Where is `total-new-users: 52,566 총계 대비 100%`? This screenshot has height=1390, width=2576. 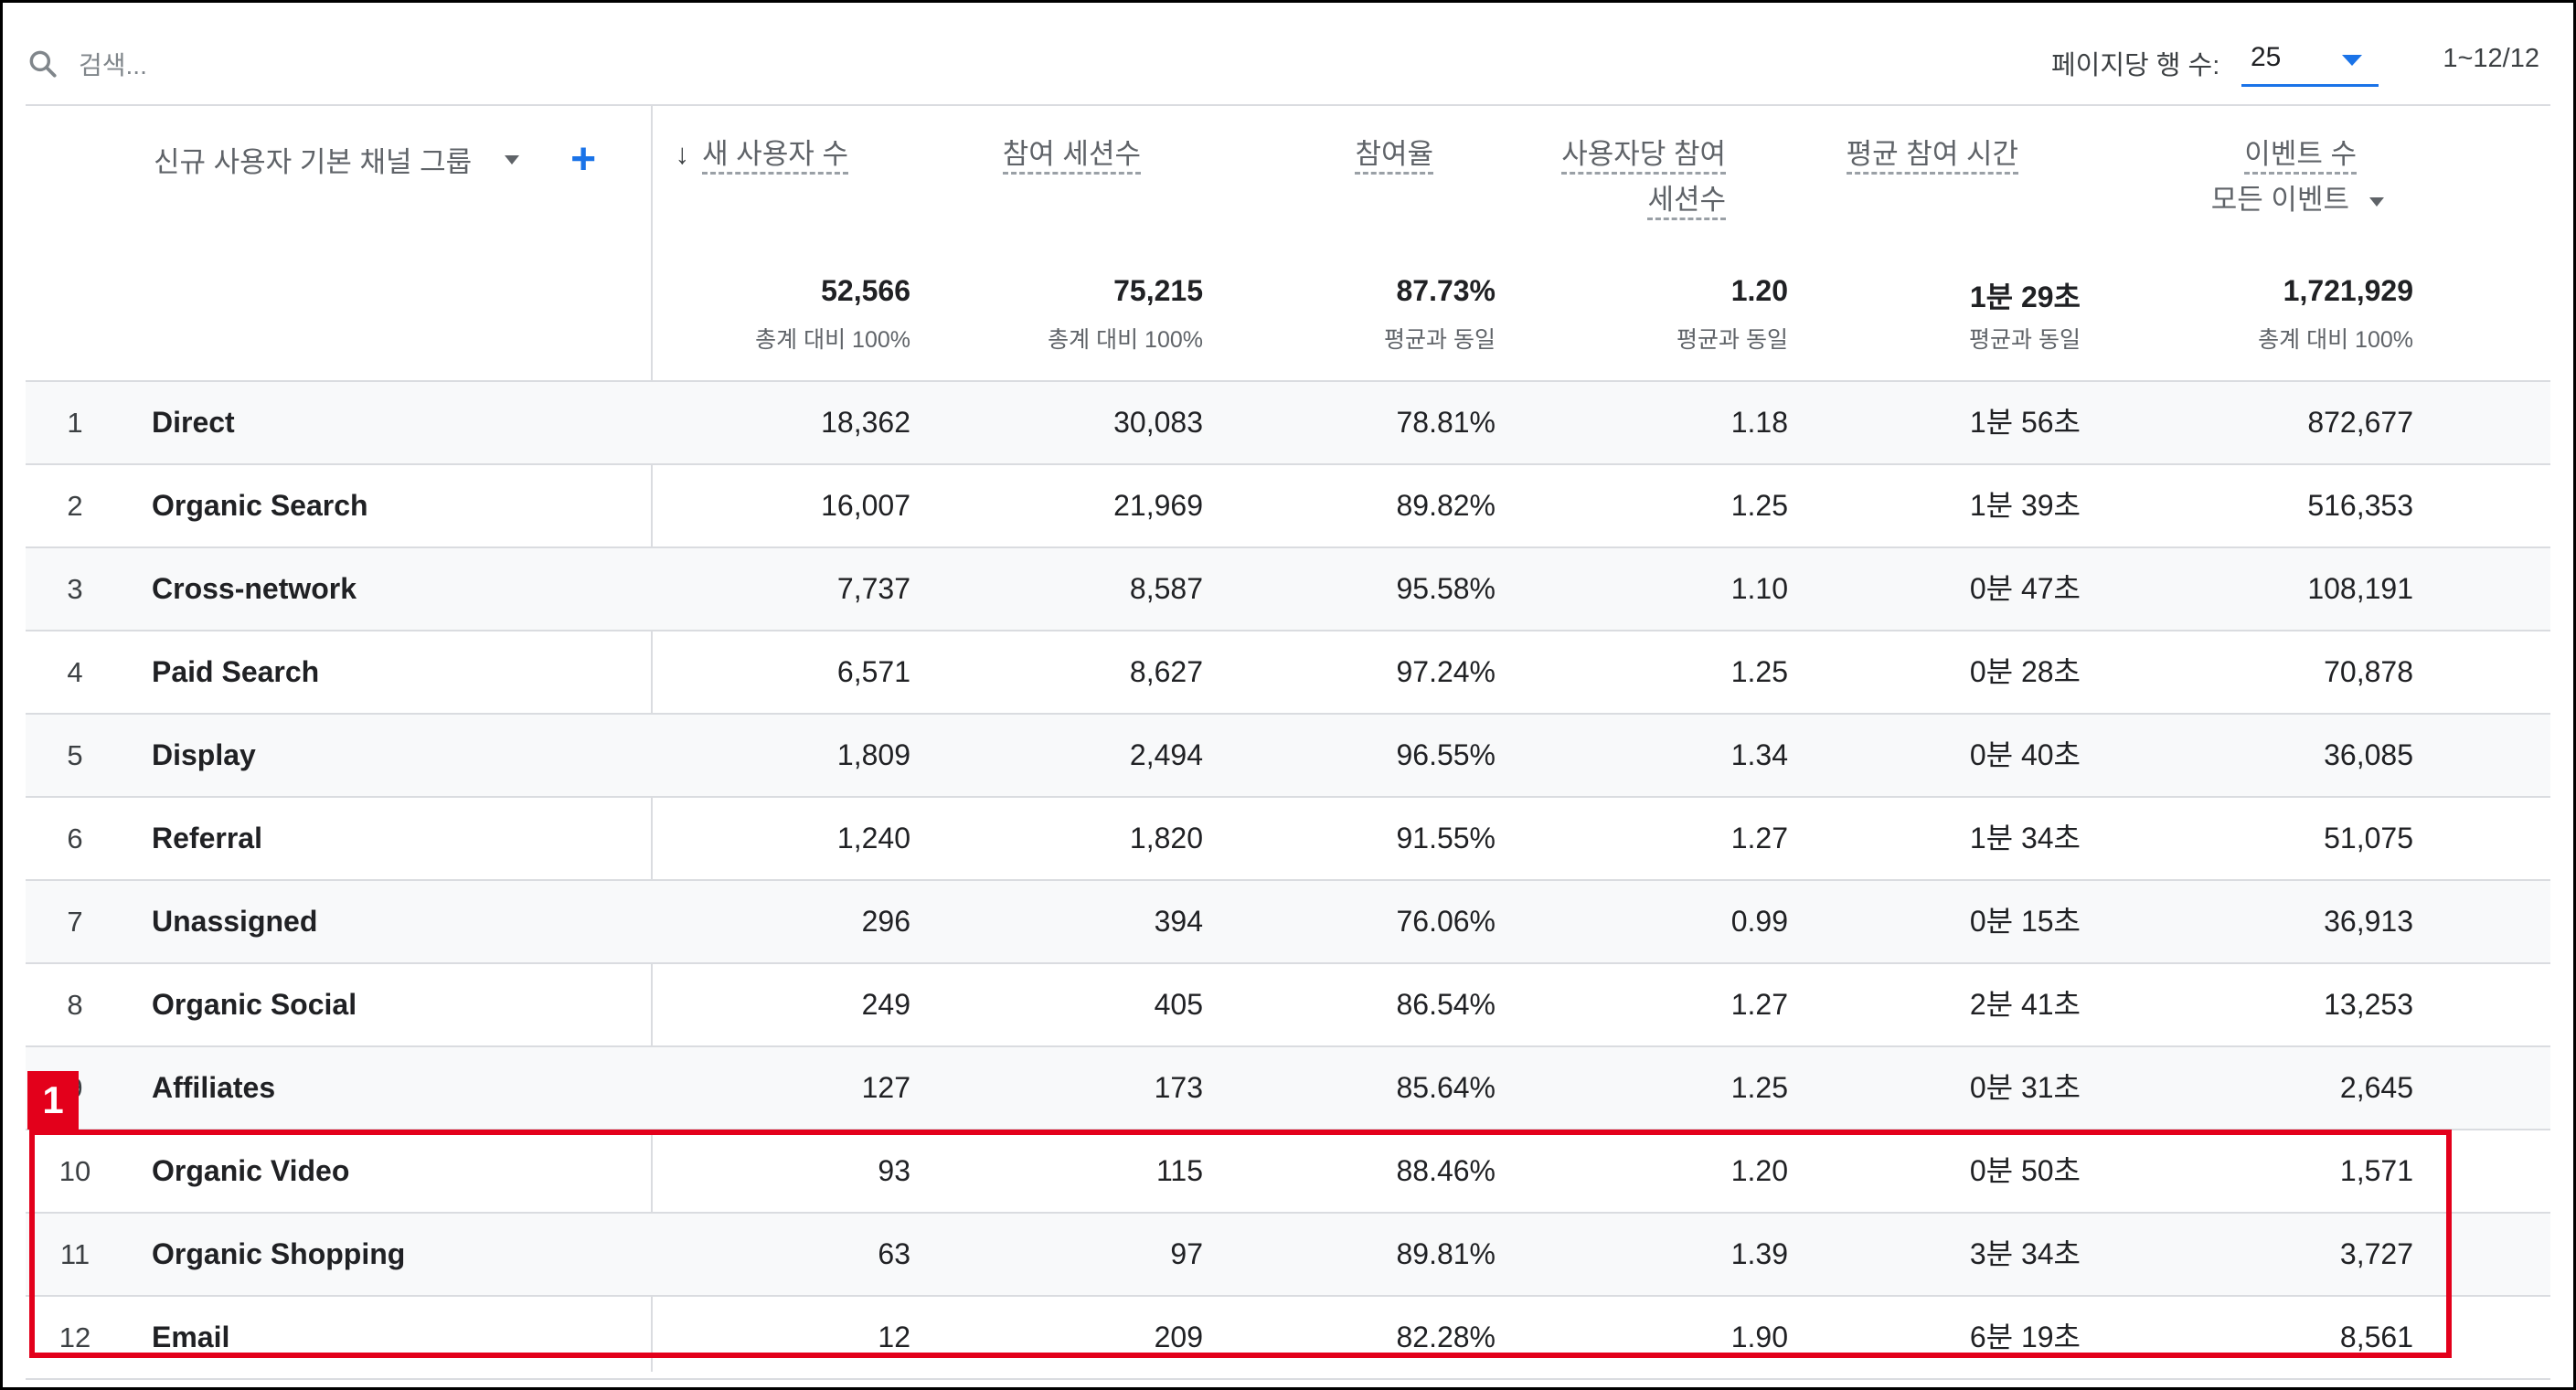
total-new-users: 52,566 총계 대비 100% is located at coordinates (651, 314).